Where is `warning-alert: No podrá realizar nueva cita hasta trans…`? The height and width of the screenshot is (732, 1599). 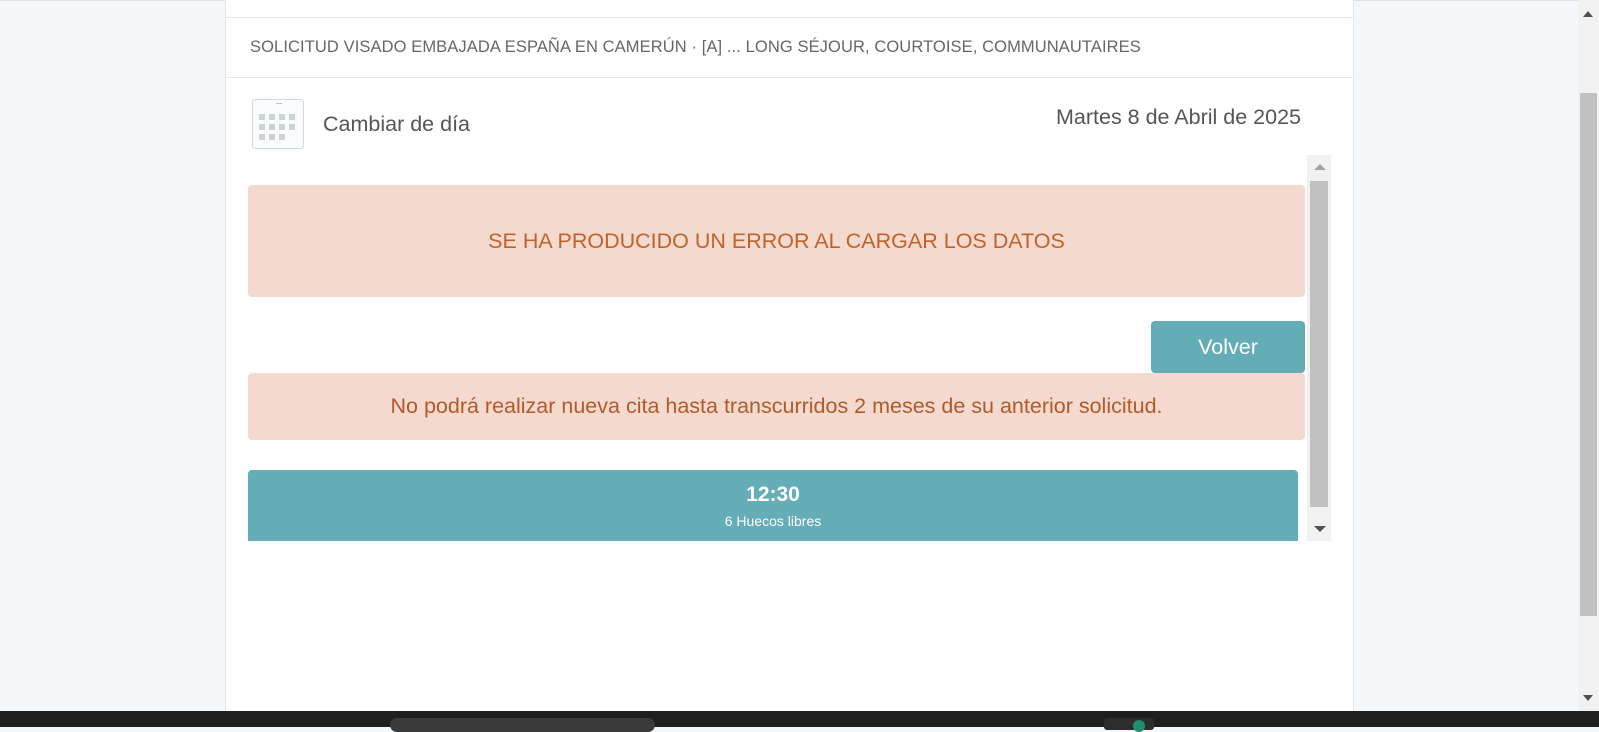
warning-alert: No podrá realizar nueva cita hasta trans… is located at coordinates (776, 406).